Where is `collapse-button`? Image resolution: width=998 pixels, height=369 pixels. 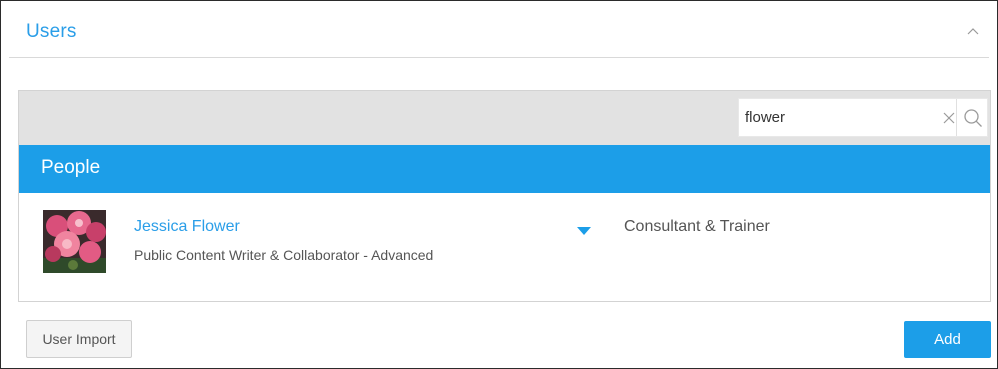
collapse-button is located at coordinates (973, 31).